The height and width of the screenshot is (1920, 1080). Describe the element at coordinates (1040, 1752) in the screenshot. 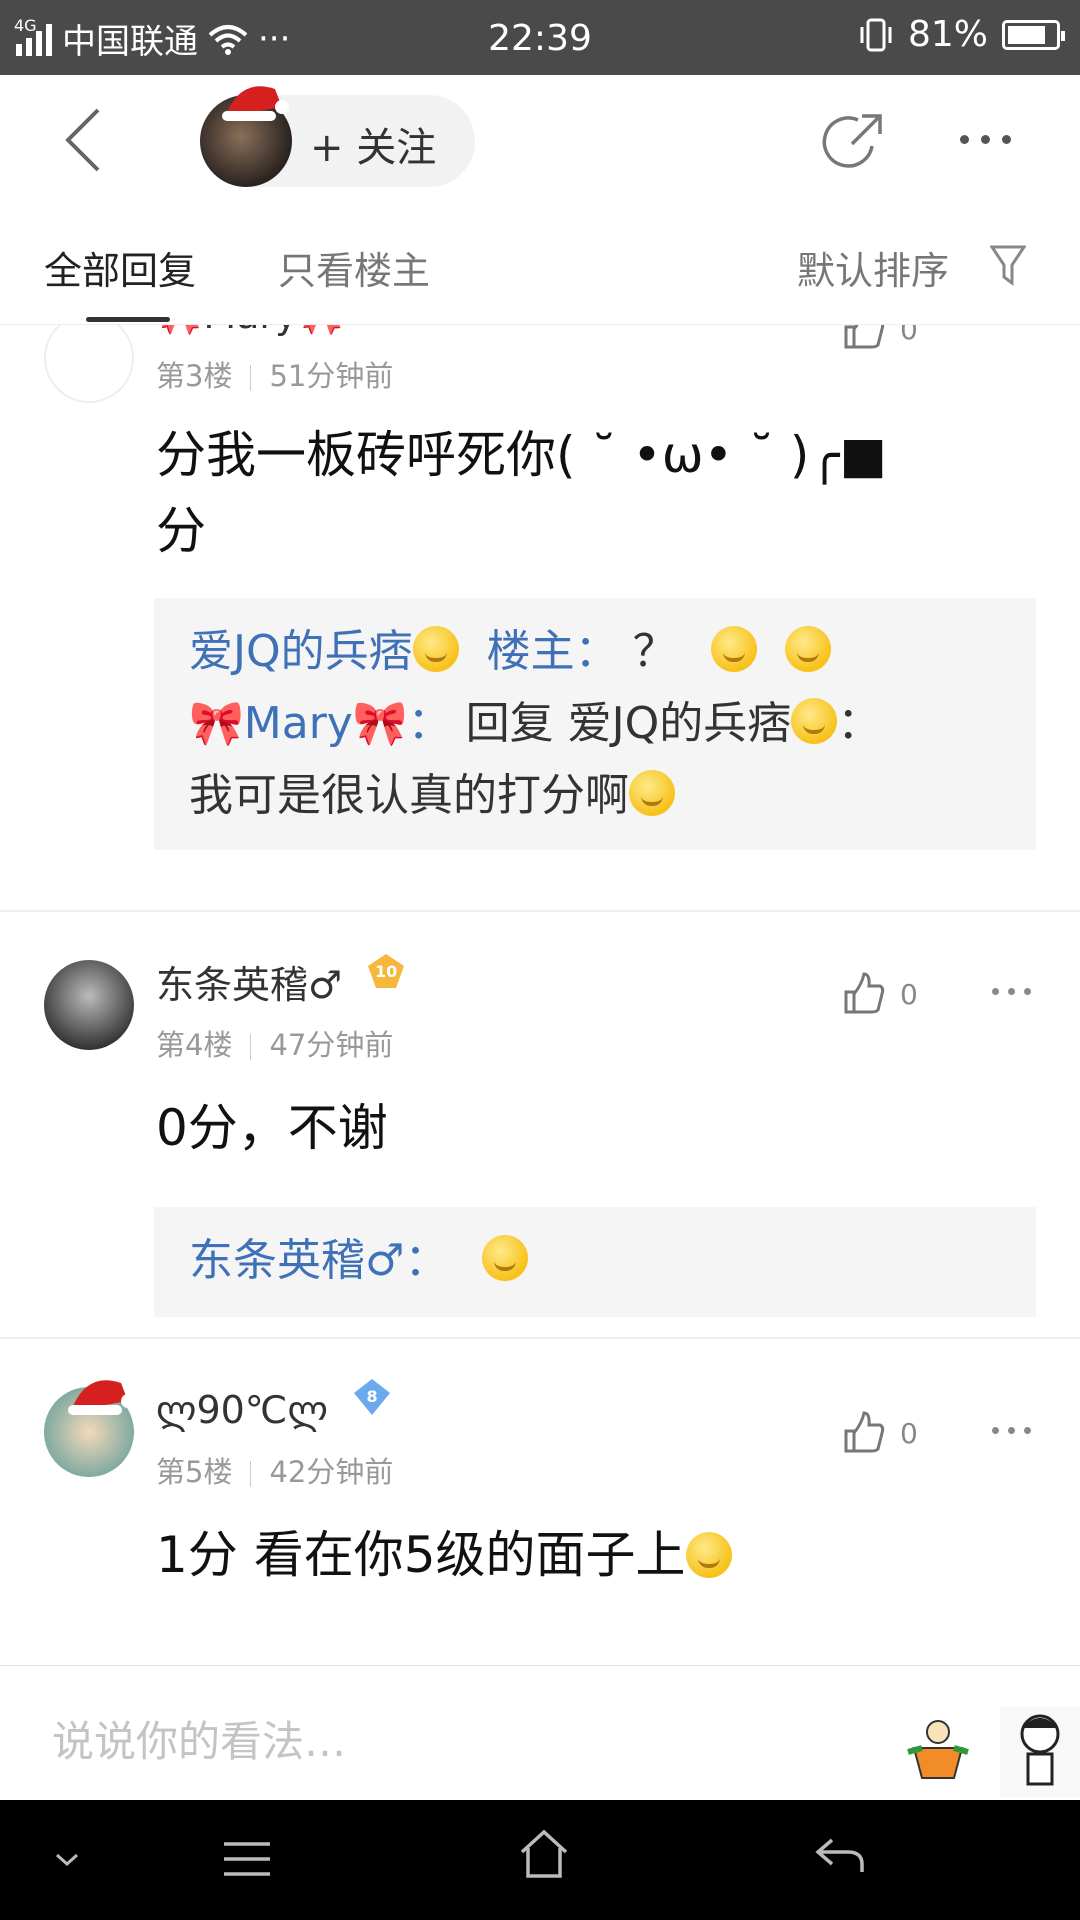

I see `meme-sticker-icon` at that location.